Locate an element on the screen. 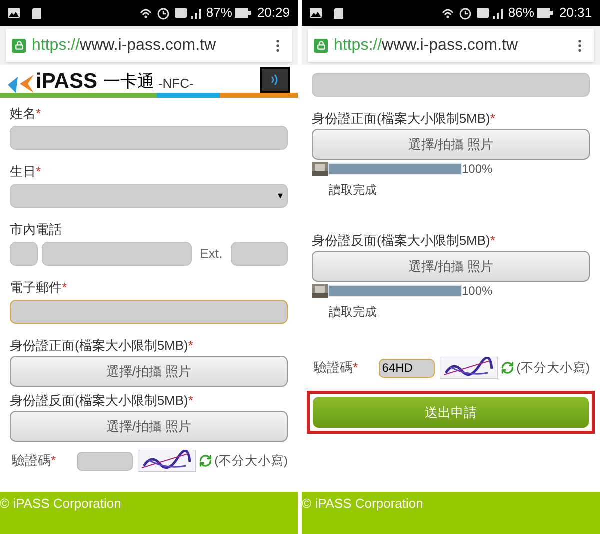 This screenshot has width=600, height=534. ext-label: Ext. is located at coordinates (211, 254).